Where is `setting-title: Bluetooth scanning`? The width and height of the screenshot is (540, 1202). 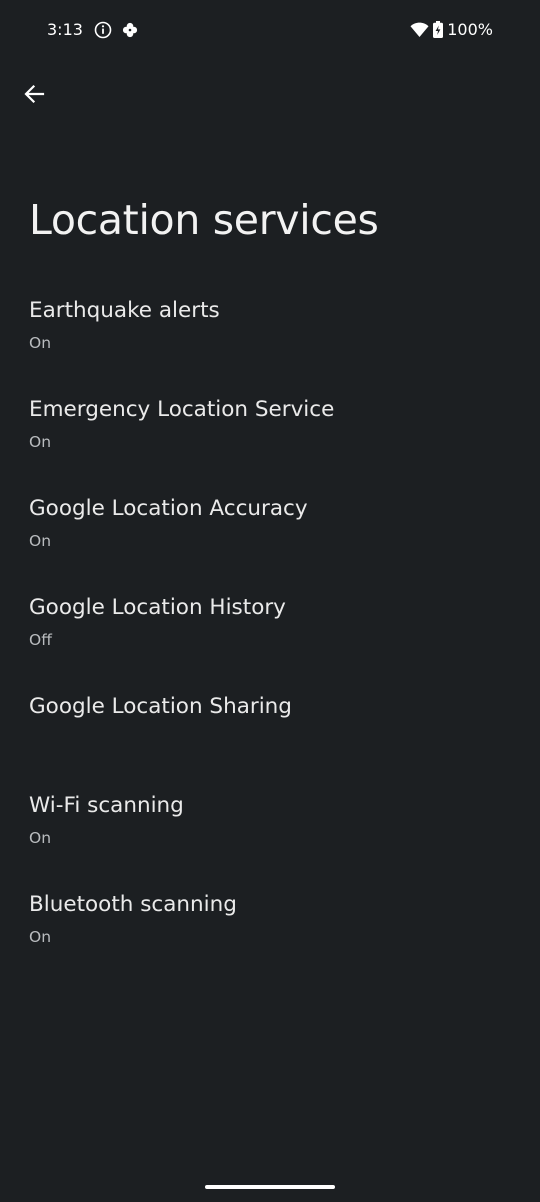
setting-title: Bluetooth scanning is located at coordinates (133, 904).